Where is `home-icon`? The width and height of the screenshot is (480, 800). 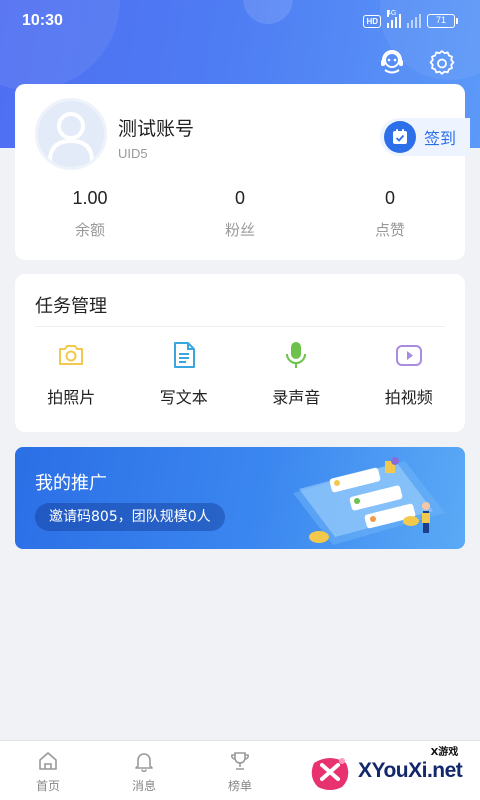 home-icon is located at coordinates (48, 761).